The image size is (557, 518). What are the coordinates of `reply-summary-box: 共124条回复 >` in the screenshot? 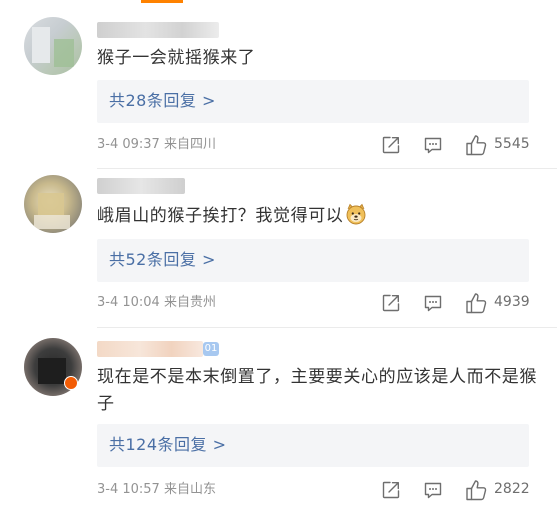 It's located at (313, 445).